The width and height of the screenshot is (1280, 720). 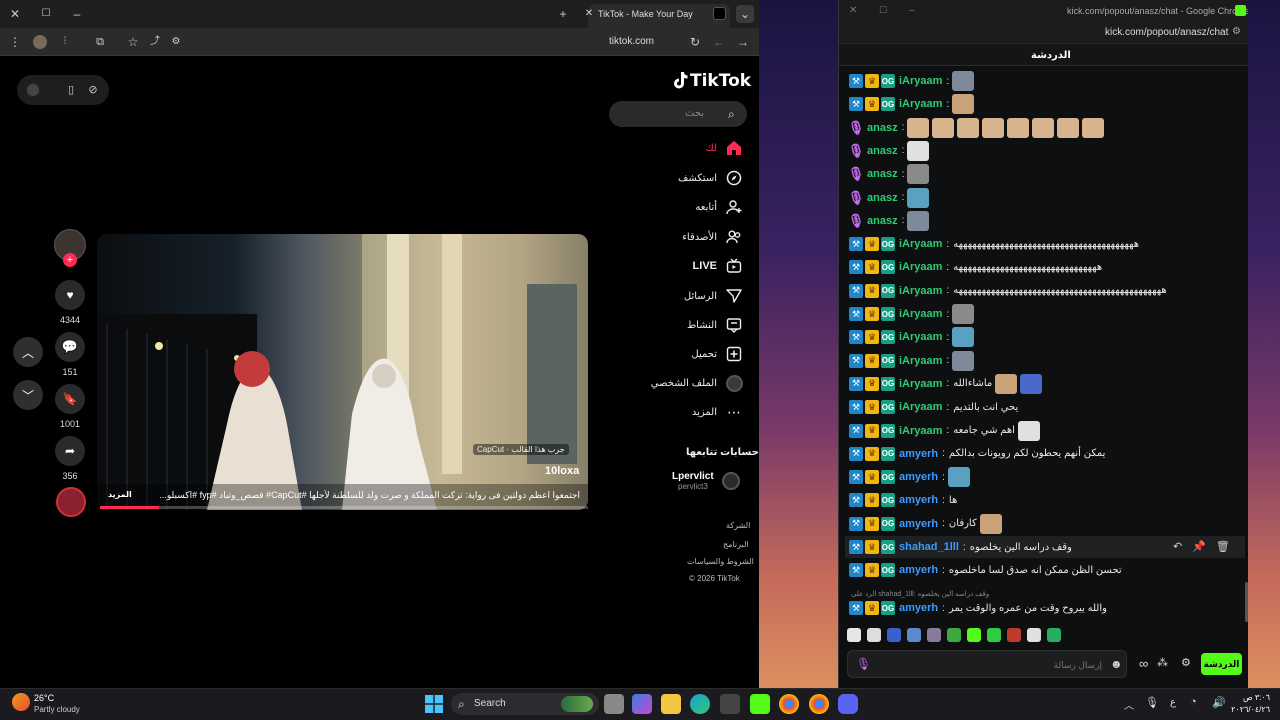 I want to click on nav-item-live: LIVE, so click(x=718, y=266).